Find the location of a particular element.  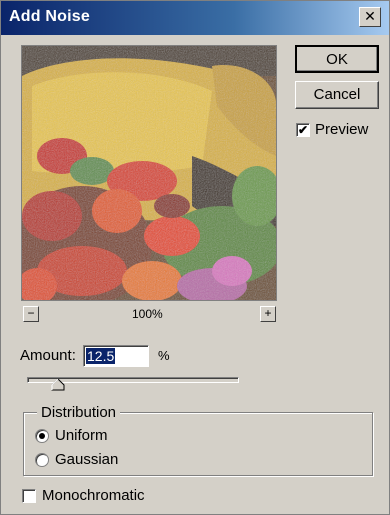

gaussian-radio is located at coordinates (42, 460).